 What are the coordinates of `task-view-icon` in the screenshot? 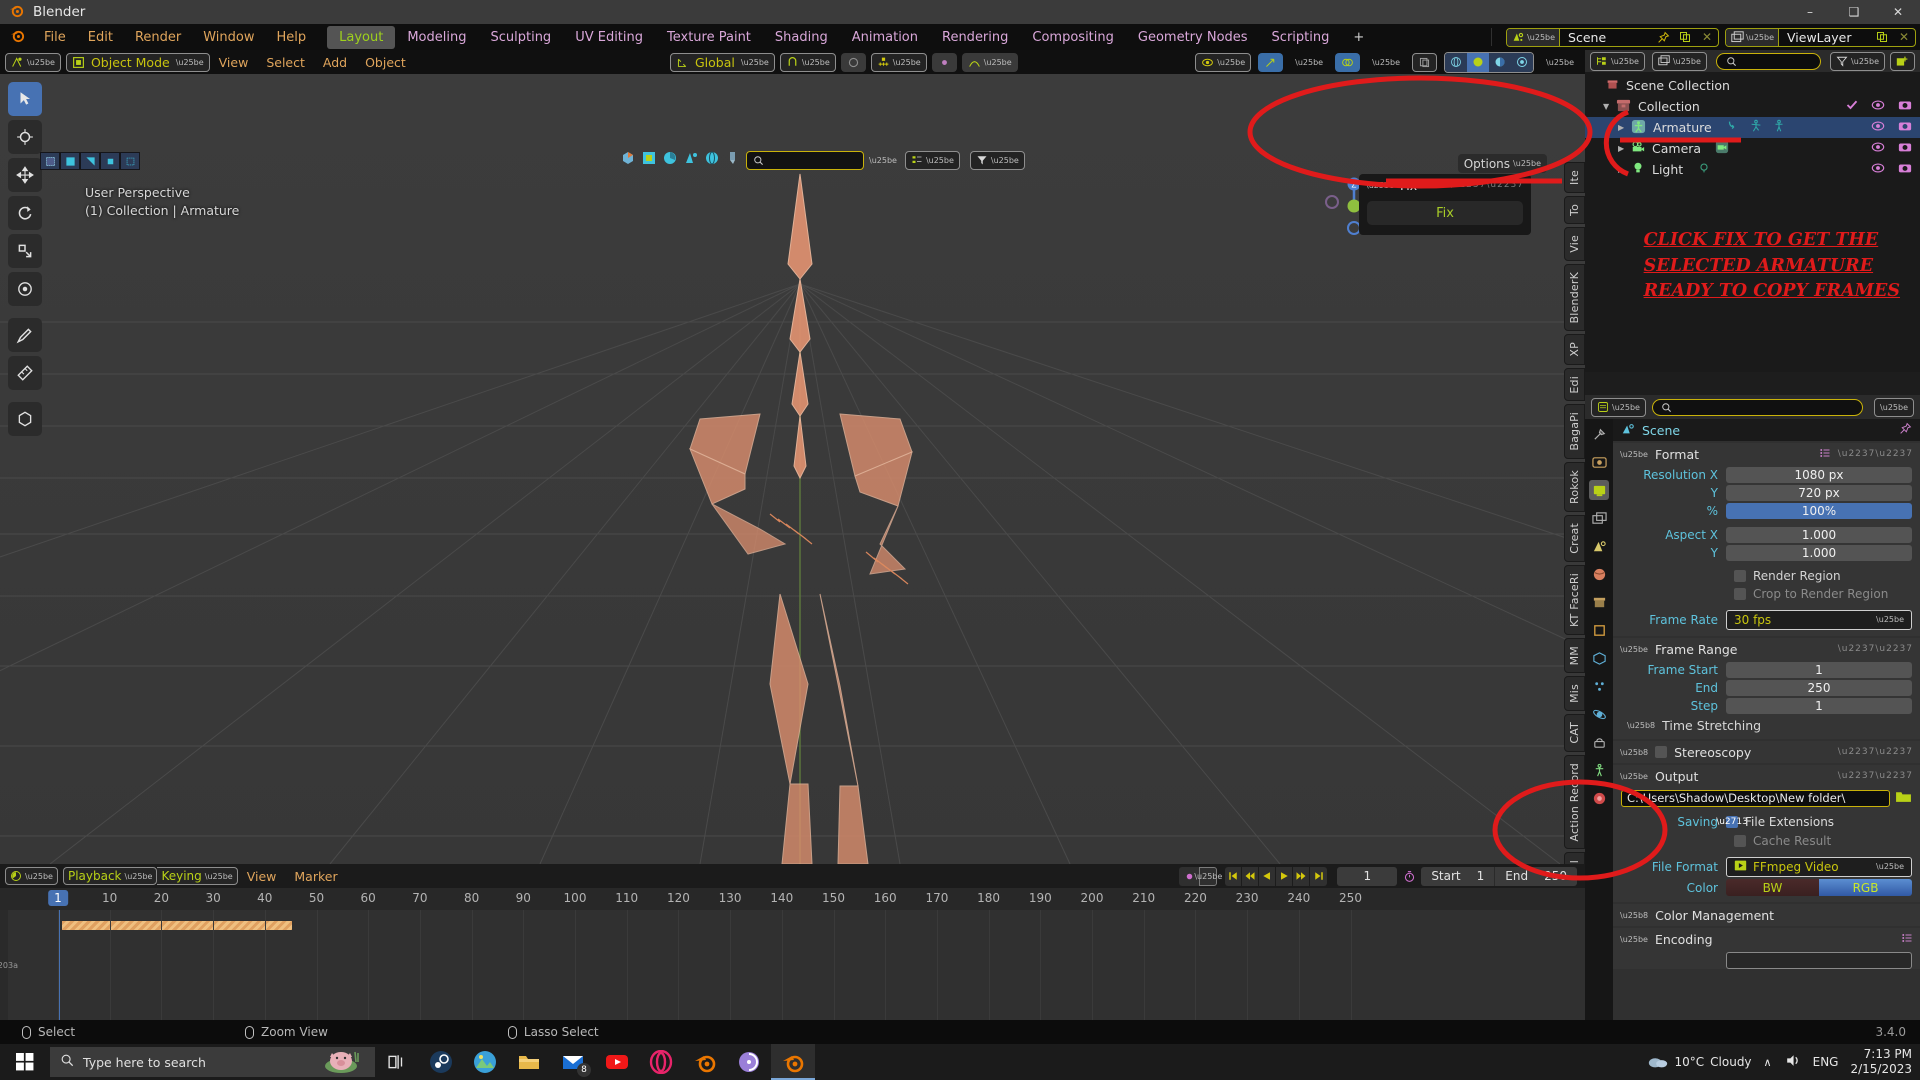 It's located at (397, 1062).